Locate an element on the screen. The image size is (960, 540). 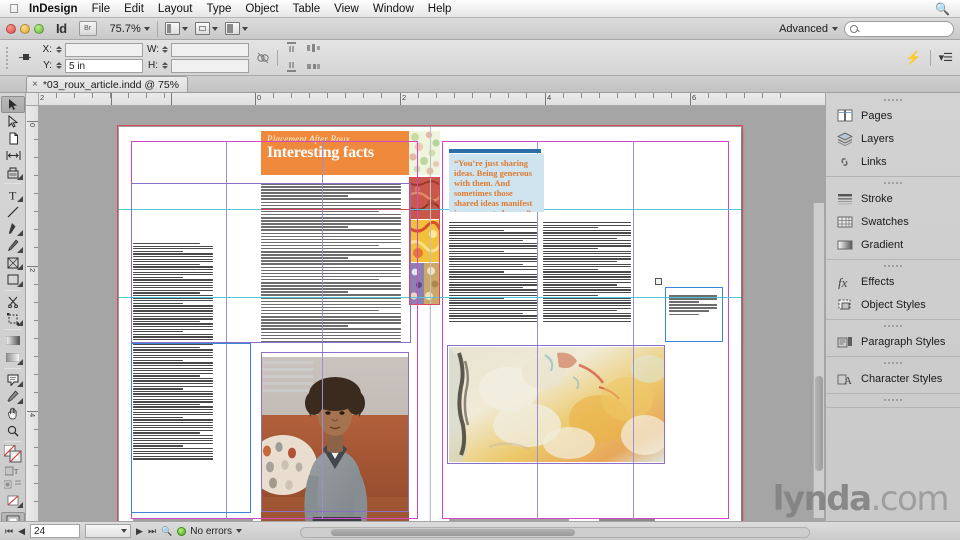
align-bottom-icon is located at coordinates (292, 67).